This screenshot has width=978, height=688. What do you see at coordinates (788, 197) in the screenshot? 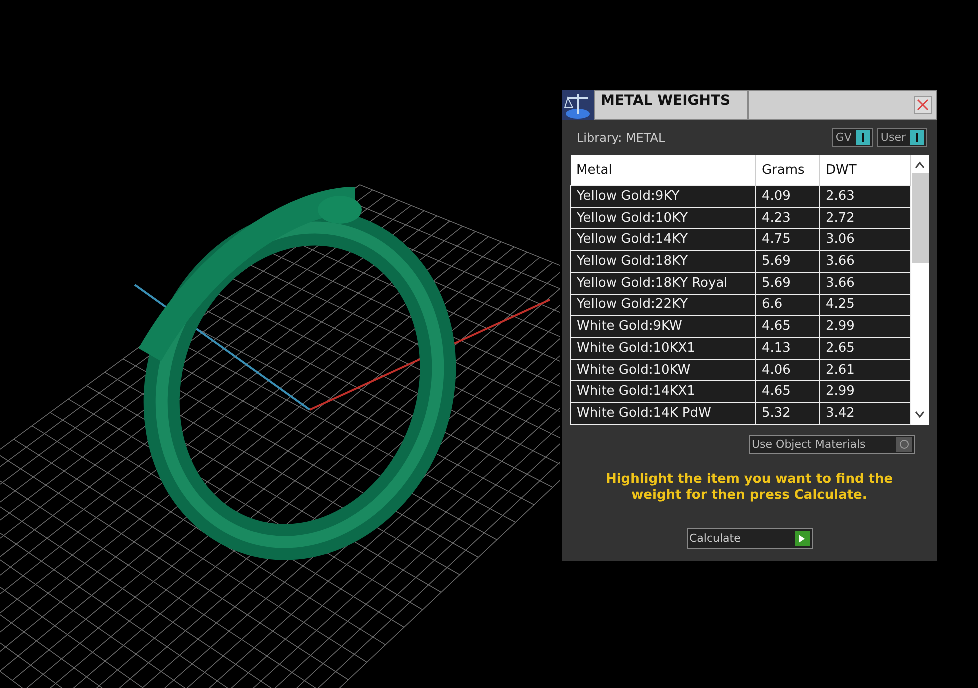
I see `table-cell: 4.09` at bounding box center [788, 197].